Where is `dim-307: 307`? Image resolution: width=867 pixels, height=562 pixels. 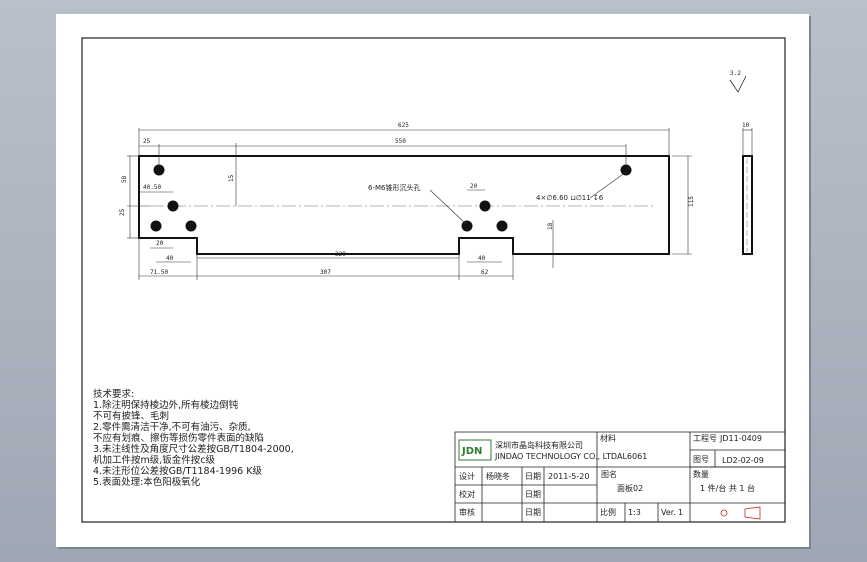 dim-307: 307 is located at coordinates (325, 272).